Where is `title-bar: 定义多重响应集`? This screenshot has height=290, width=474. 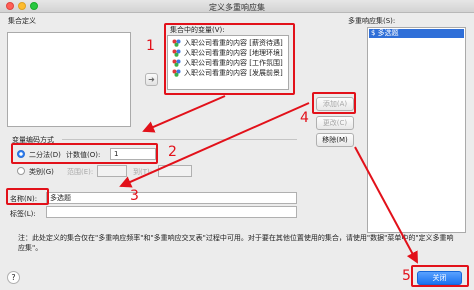 title-bar: 定义多重响应集 is located at coordinates (237, 6).